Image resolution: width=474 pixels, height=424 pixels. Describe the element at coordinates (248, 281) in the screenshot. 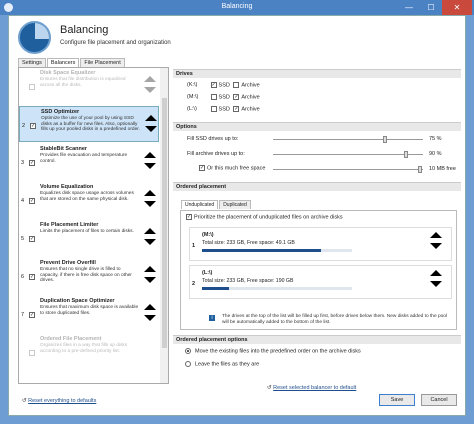

I see `disk-info: Total size: 233 GB, Free space: 190 GB` at that location.